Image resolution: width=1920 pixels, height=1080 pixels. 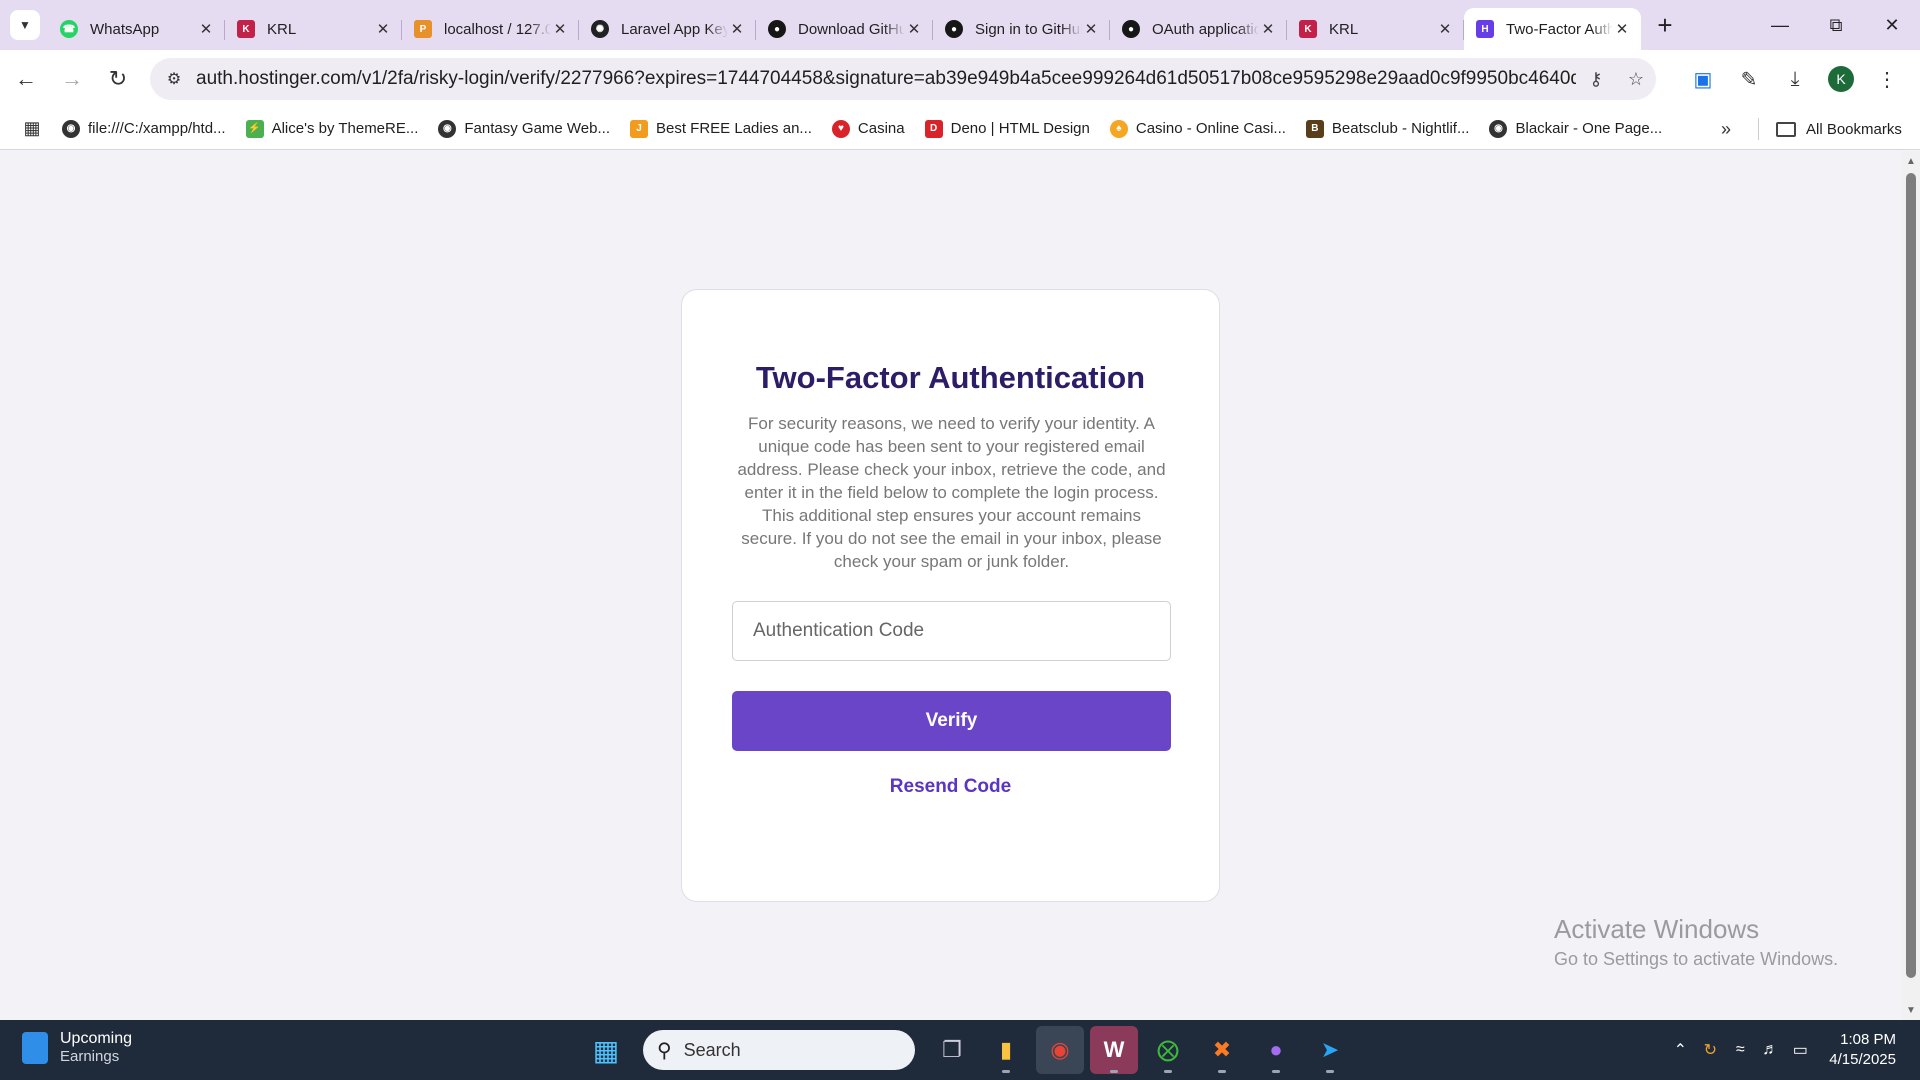 What do you see at coordinates (1205, 29) in the screenshot?
I see `tab-title: OAuth applications` at bounding box center [1205, 29].